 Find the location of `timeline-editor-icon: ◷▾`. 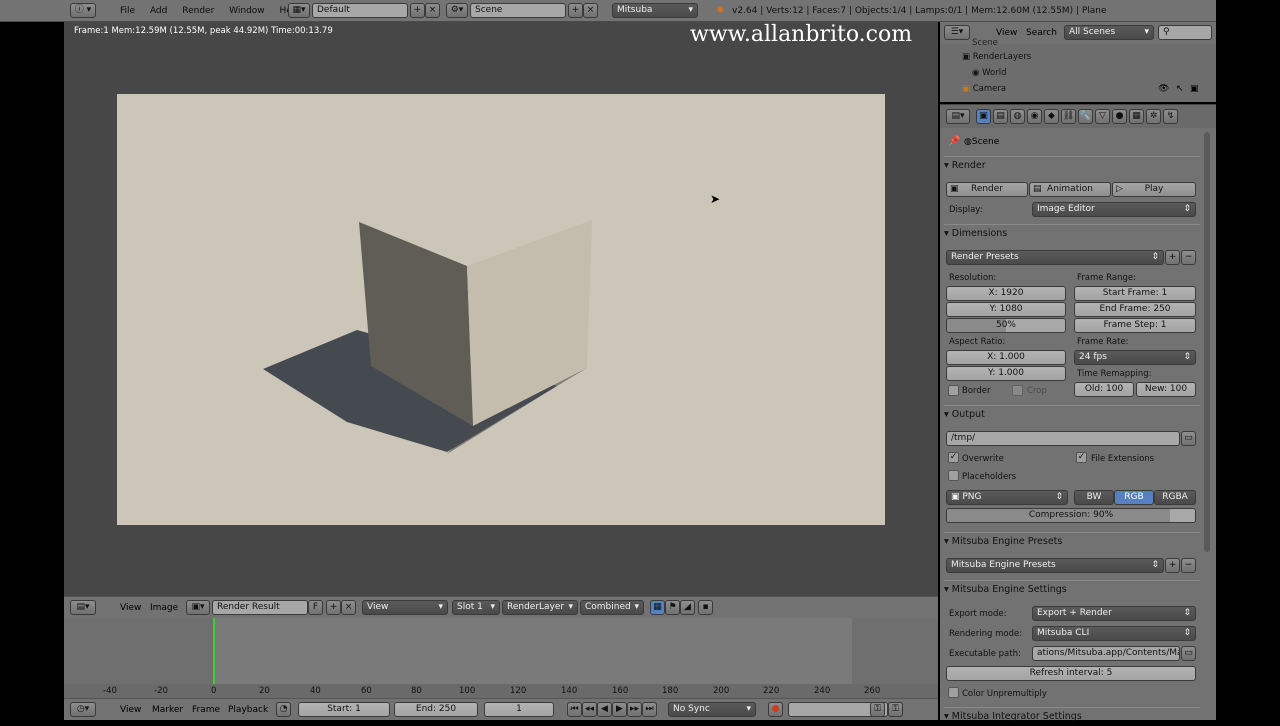

timeline-editor-icon: ◷▾ is located at coordinates (83, 709).